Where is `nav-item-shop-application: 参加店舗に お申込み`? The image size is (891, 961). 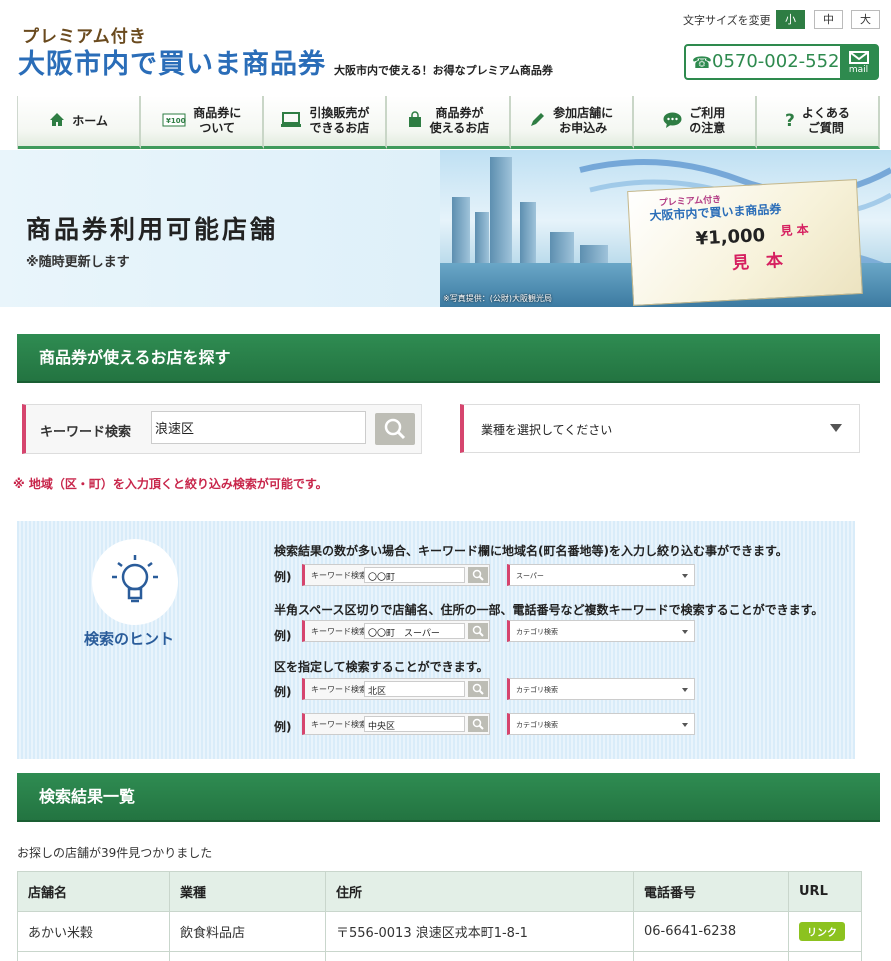
nav-item-shop-application: 参加店舗に お申込み is located at coordinates (572, 122).